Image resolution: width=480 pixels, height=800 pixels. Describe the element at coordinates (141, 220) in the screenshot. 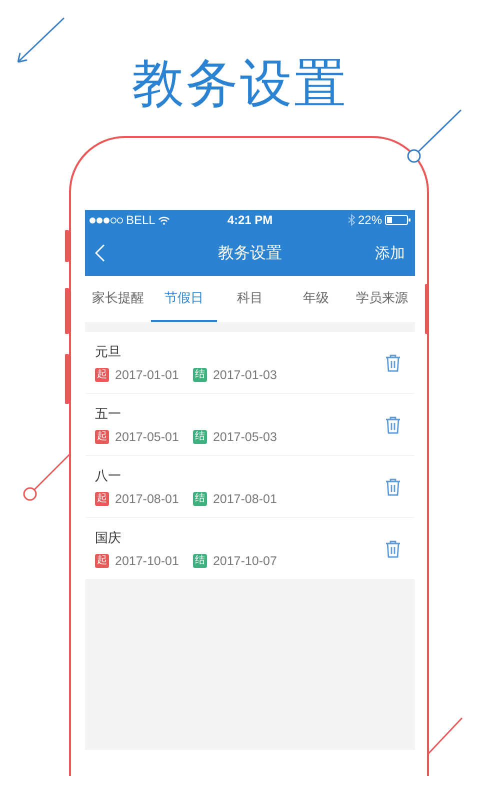

I see `carrier-name: BELL` at that location.